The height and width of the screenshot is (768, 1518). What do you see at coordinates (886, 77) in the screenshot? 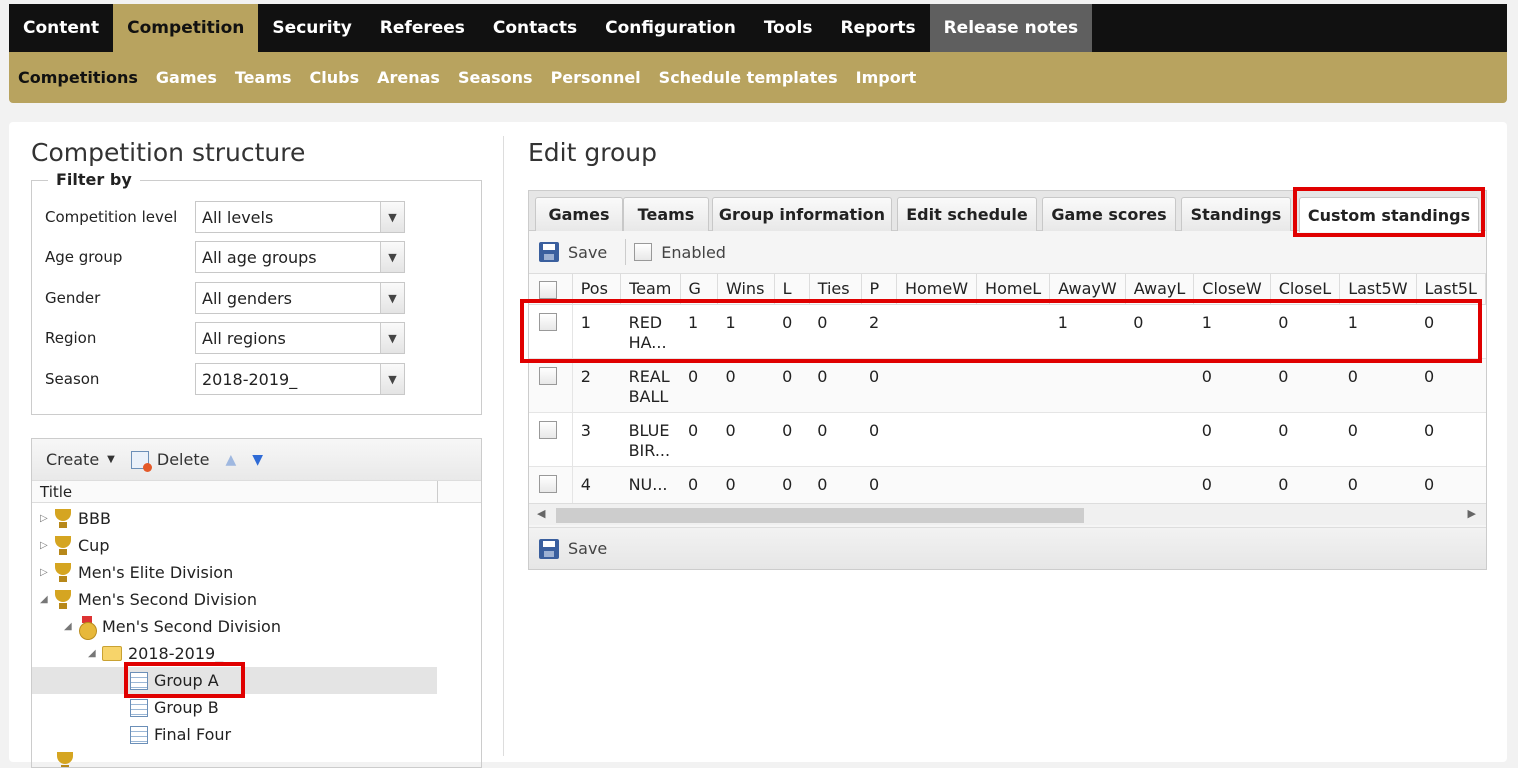
I see `subnav-import: Import` at bounding box center [886, 77].